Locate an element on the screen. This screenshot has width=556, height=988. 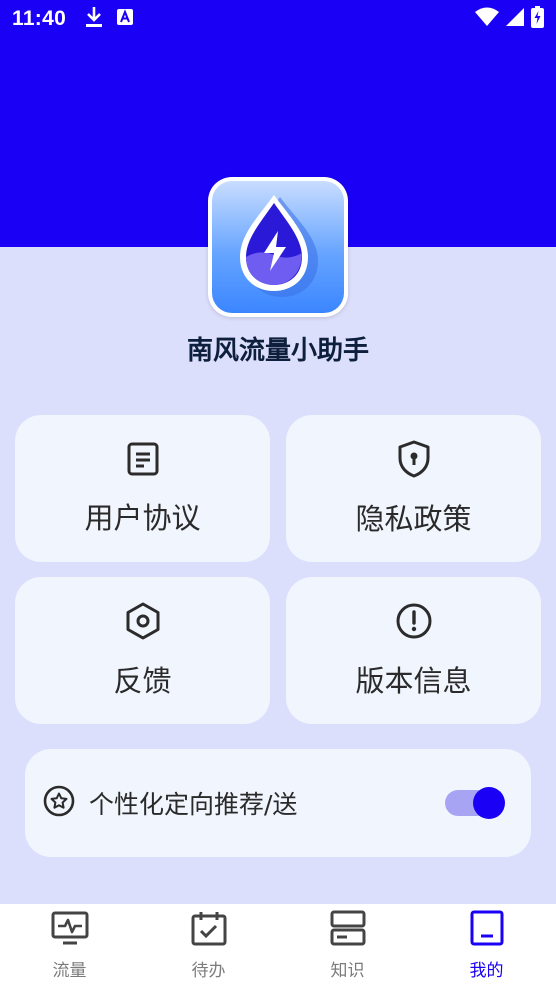
nav-label: 我的 is located at coordinates (486, 971).